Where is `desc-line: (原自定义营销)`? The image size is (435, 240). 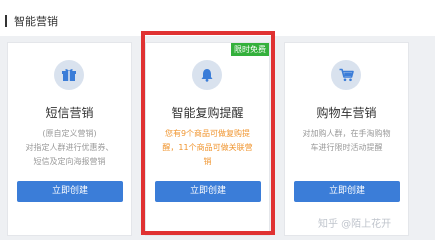
desc-line: (原自定义营销) is located at coordinates (69, 133).